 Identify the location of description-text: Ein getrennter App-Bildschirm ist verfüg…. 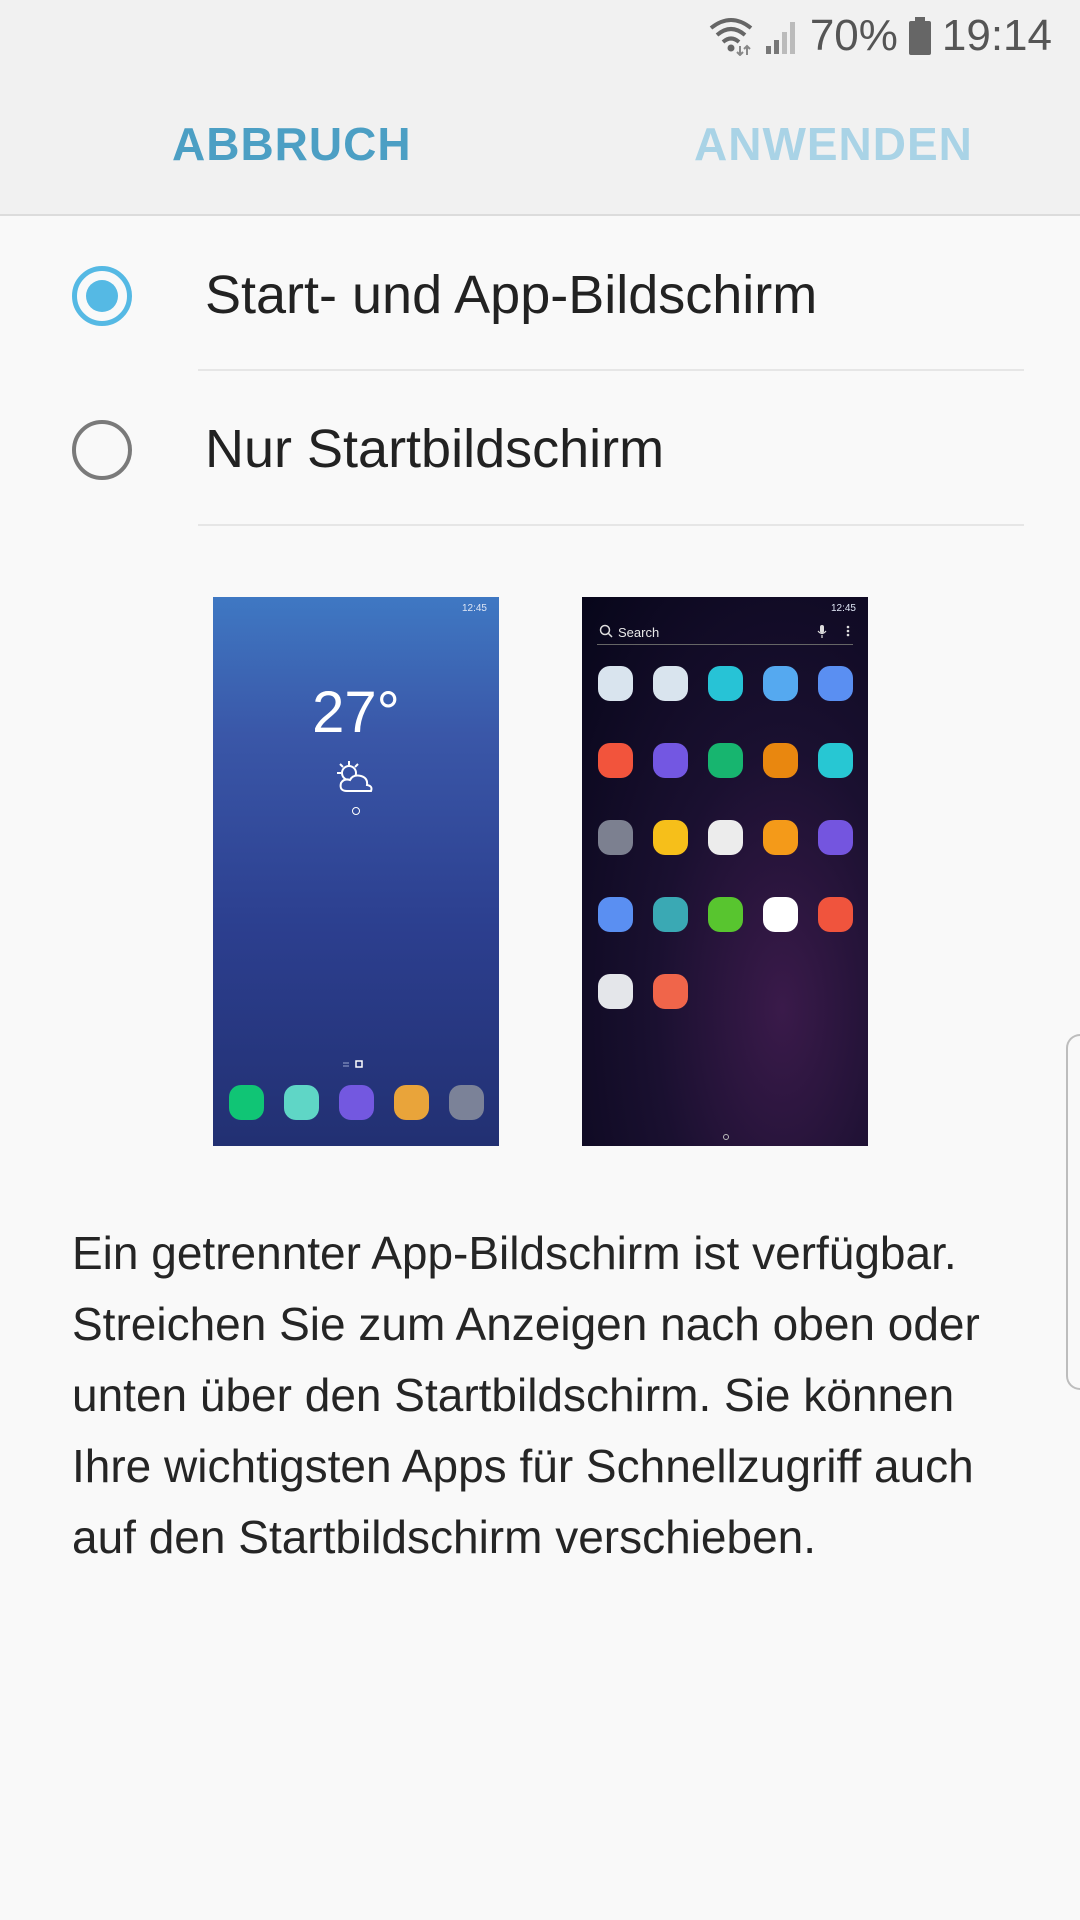
(526, 1395).